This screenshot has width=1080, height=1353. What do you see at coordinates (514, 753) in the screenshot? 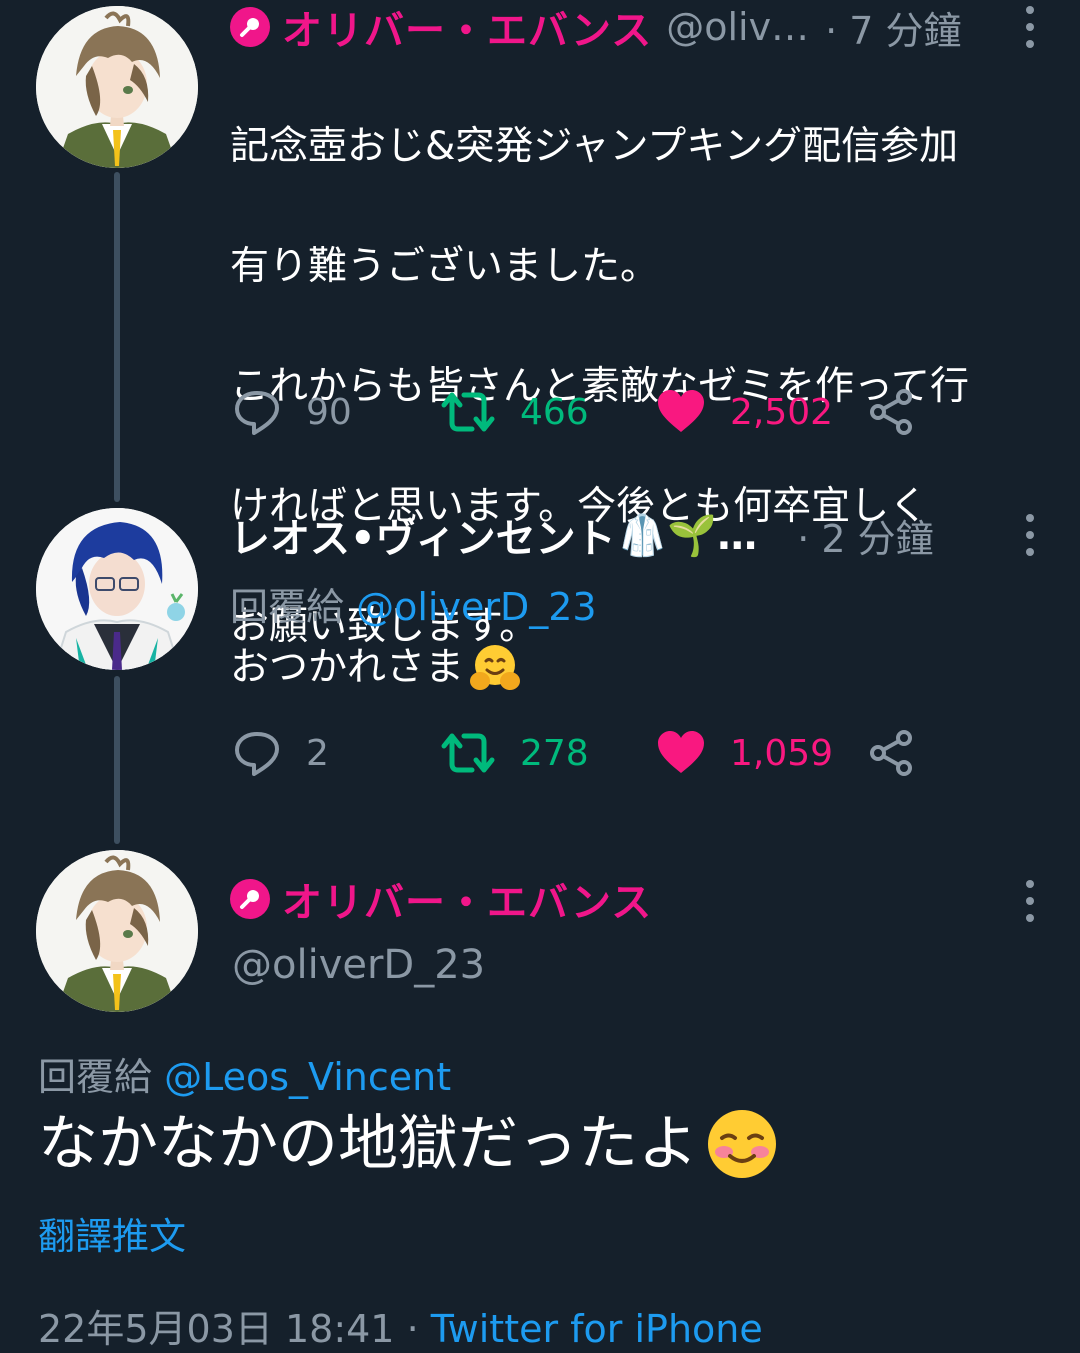
I see `retweet-button: 278` at bounding box center [514, 753].